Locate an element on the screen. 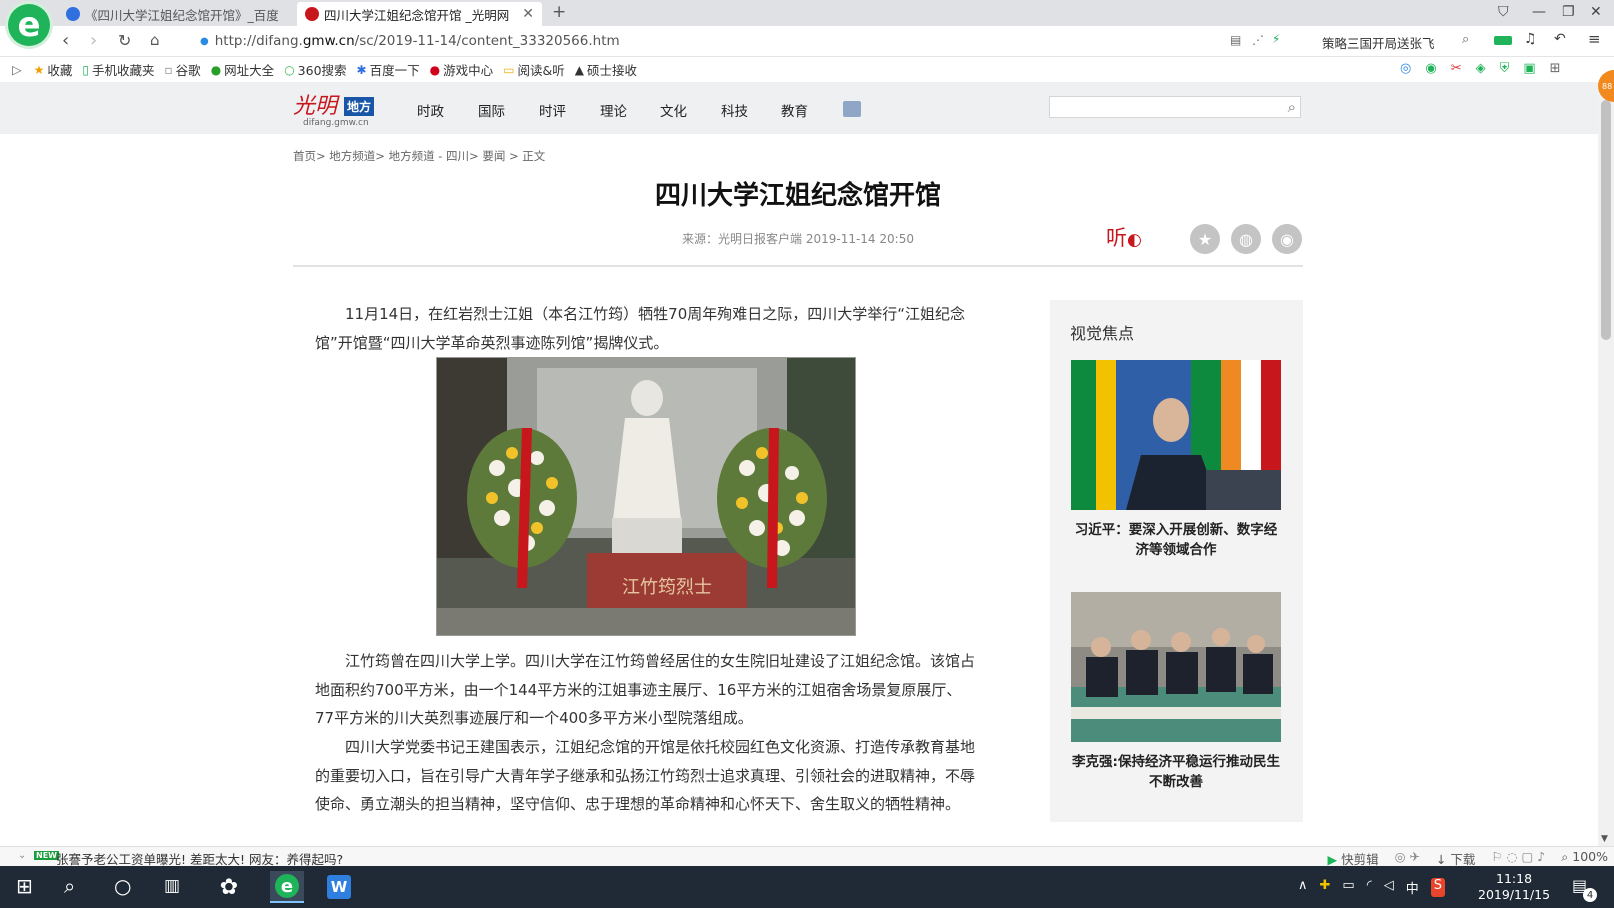 The image size is (1614, 908). more-menu-icon is located at coordinates (852, 109).